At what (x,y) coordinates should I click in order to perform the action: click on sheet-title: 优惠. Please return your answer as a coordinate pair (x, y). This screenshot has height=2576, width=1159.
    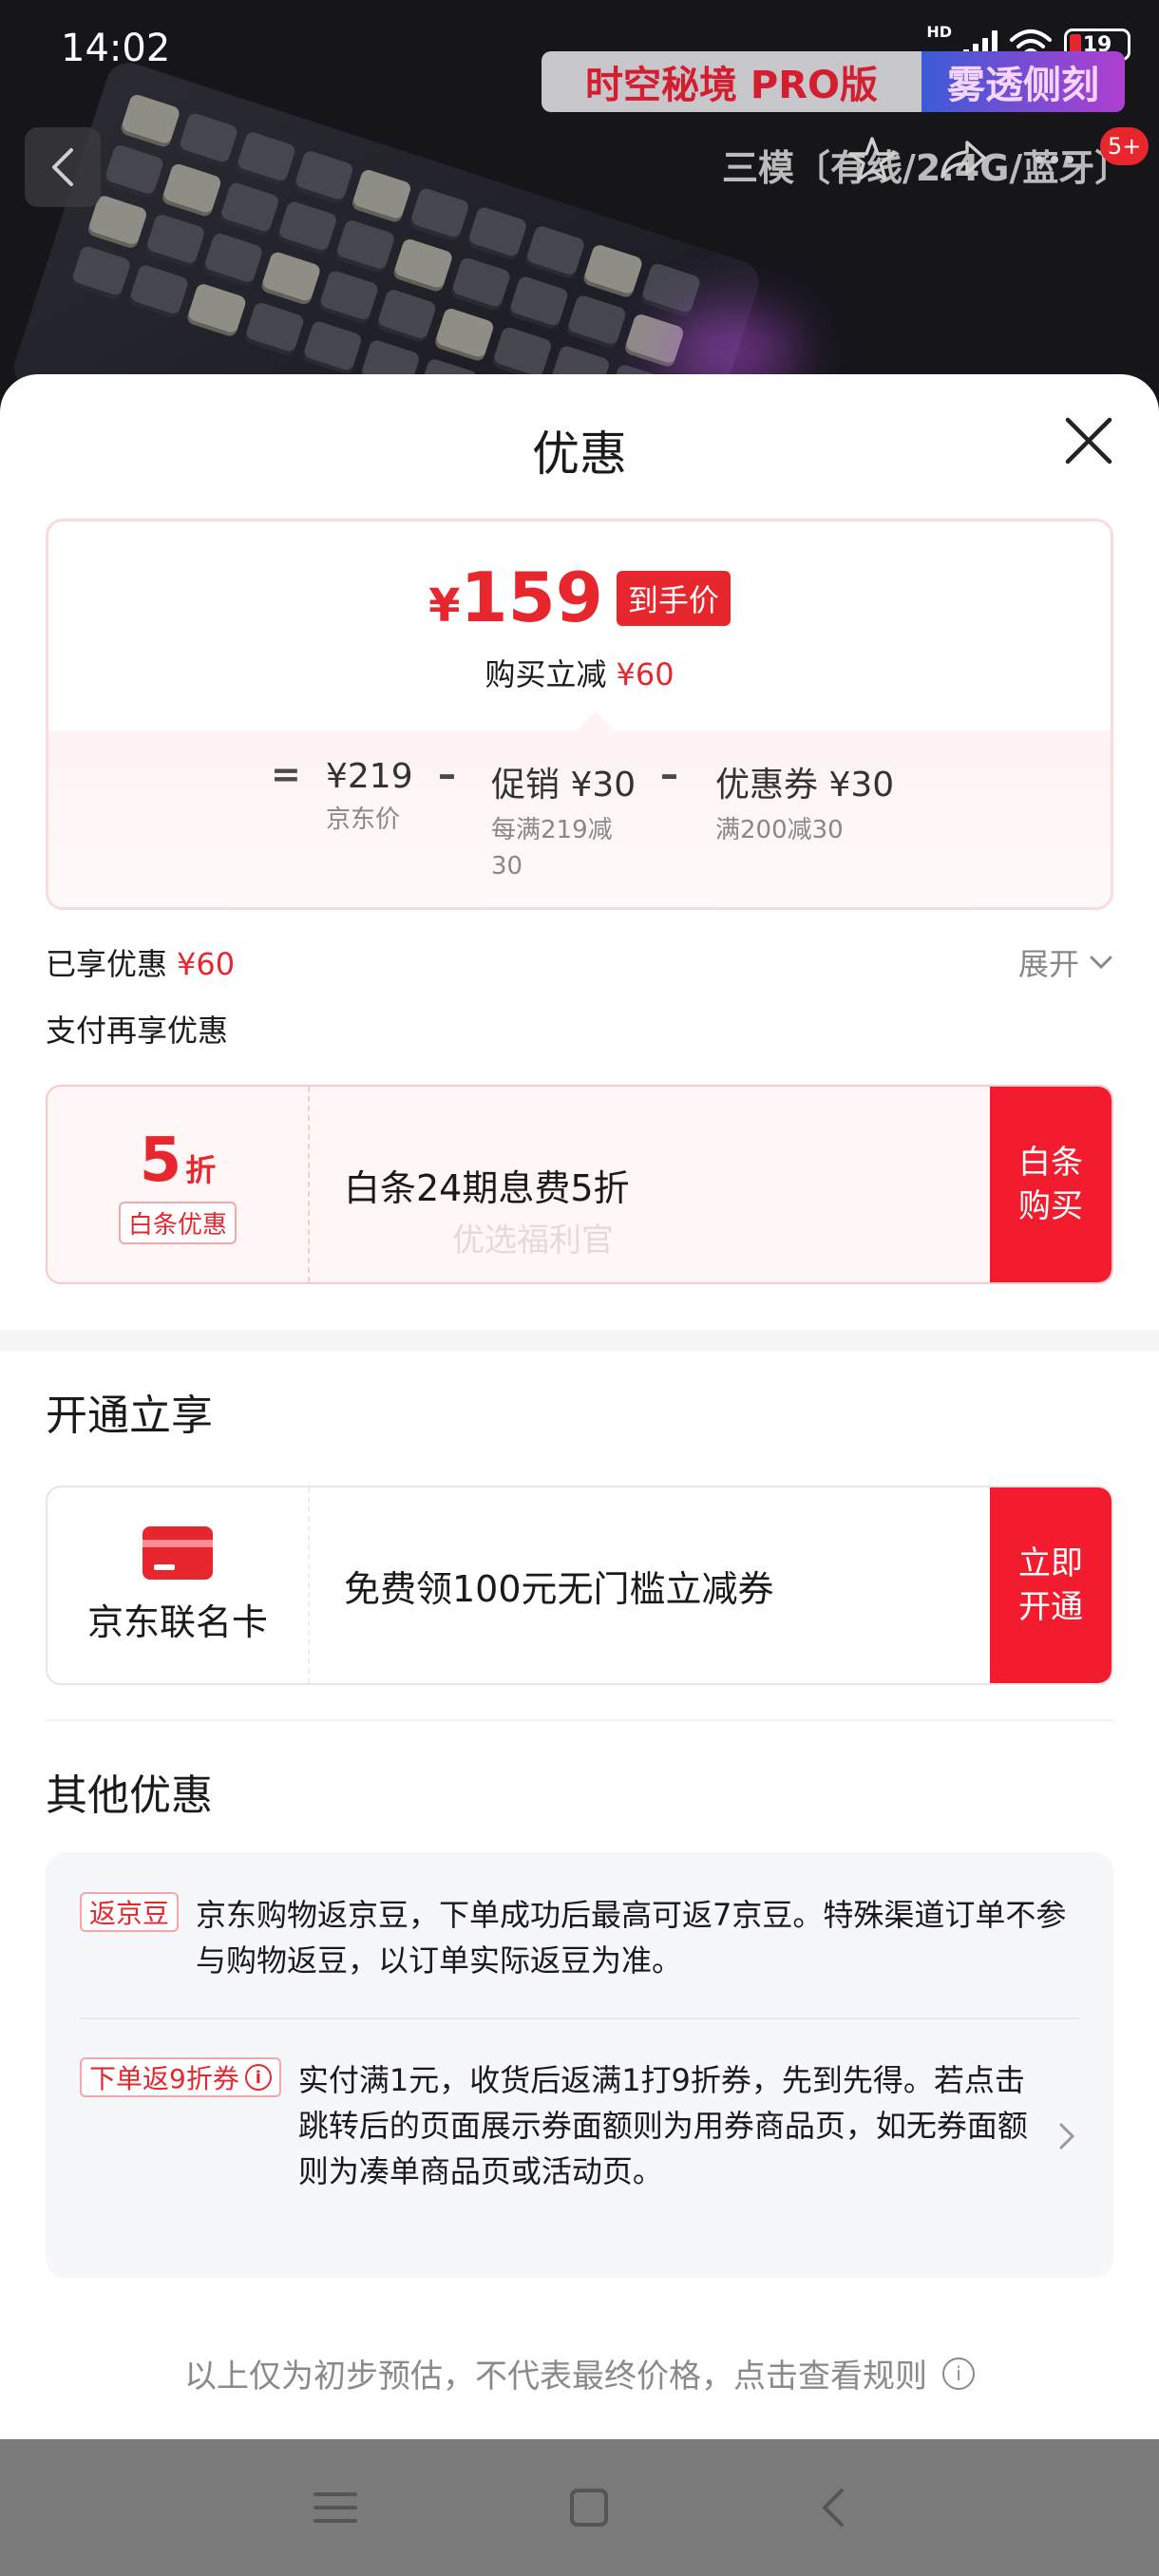
    Looking at the image, I should click on (579, 454).